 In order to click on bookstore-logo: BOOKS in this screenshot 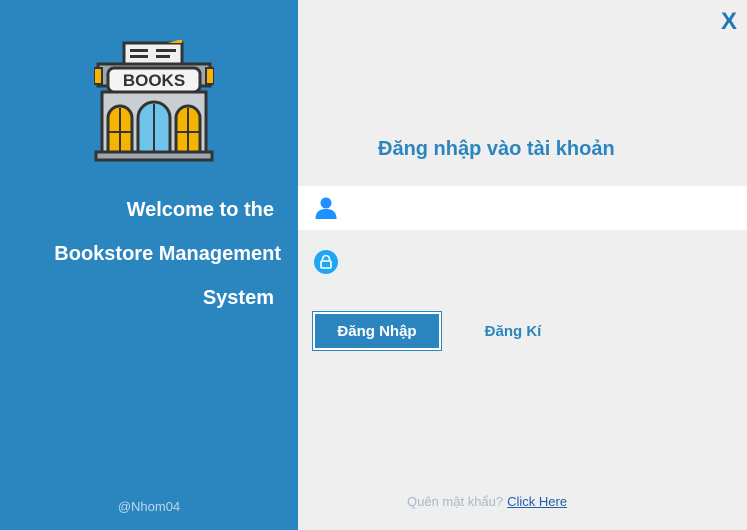, I will do `click(154, 101)`.